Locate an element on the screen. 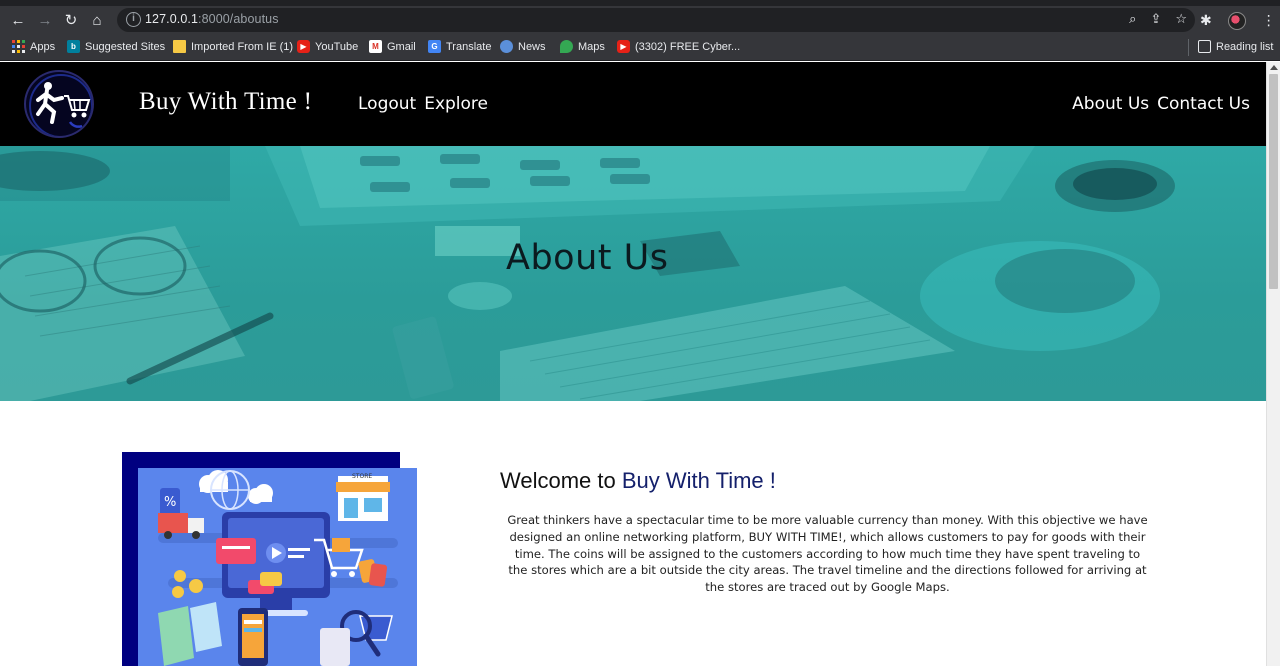 The width and height of the screenshot is (1280, 666). bookmark-imported-from-ie: Imported From IE (1) is located at coordinates (233, 46).